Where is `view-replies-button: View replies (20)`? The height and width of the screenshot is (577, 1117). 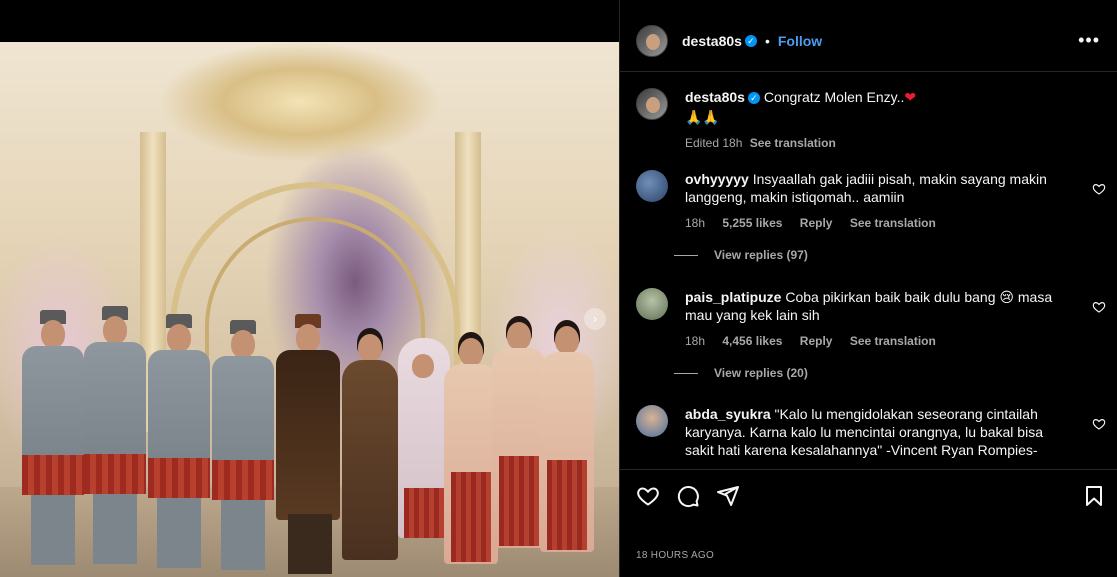
view-replies-button: View replies (20) is located at coordinates (890, 373).